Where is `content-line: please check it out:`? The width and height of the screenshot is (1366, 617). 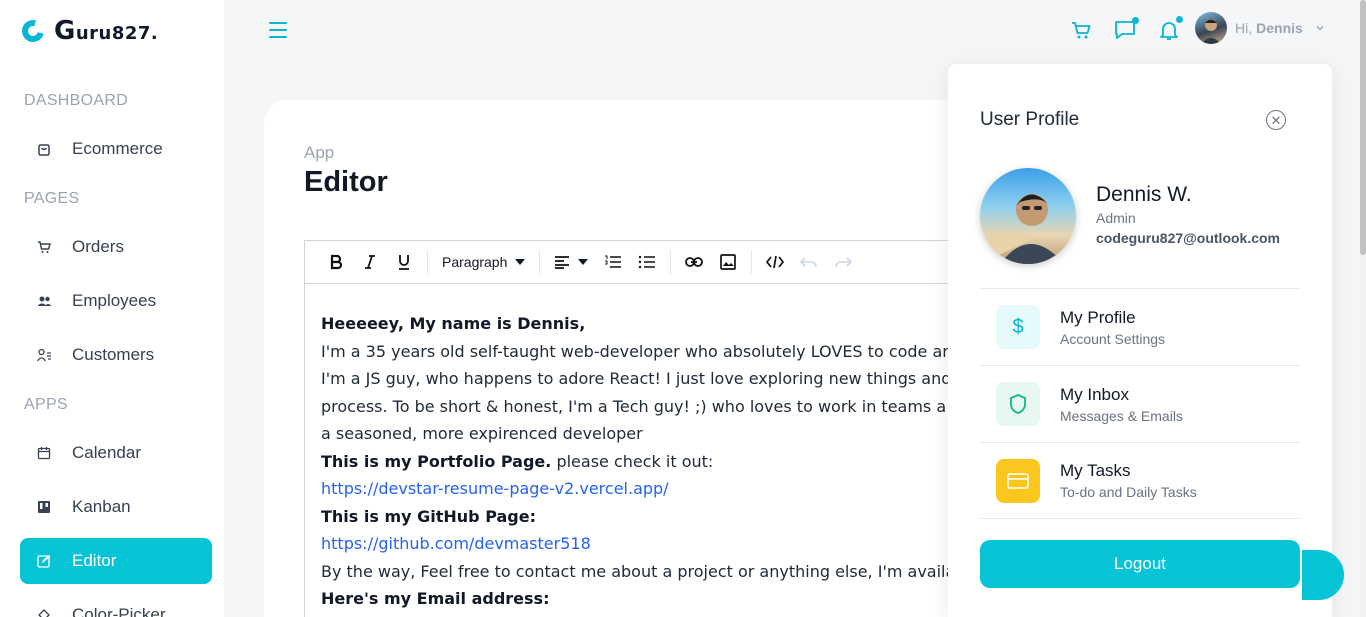
content-line: please check it out: is located at coordinates (632, 461).